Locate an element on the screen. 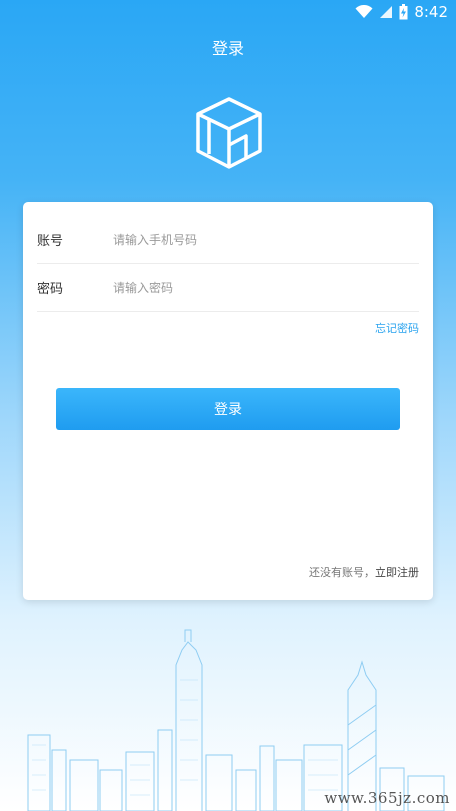 This screenshot has width=456, height=811. page-title: 登录 is located at coordinates (227, 48).